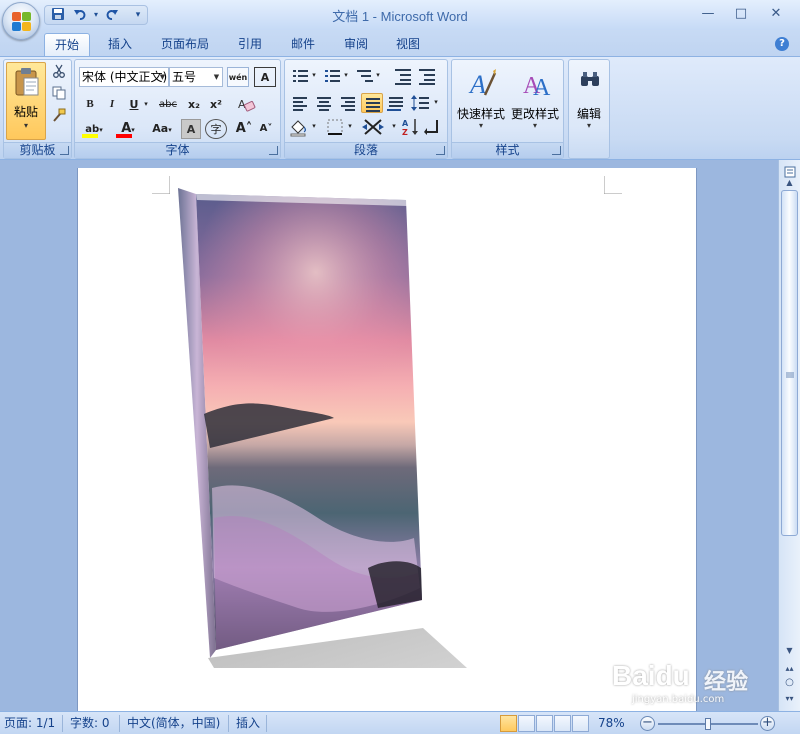 This screenshot has height=734, width=800. Describe the element at coordinates (789, 683) in the screenshot. I see `select-browse-object-icon: ○` at that location.